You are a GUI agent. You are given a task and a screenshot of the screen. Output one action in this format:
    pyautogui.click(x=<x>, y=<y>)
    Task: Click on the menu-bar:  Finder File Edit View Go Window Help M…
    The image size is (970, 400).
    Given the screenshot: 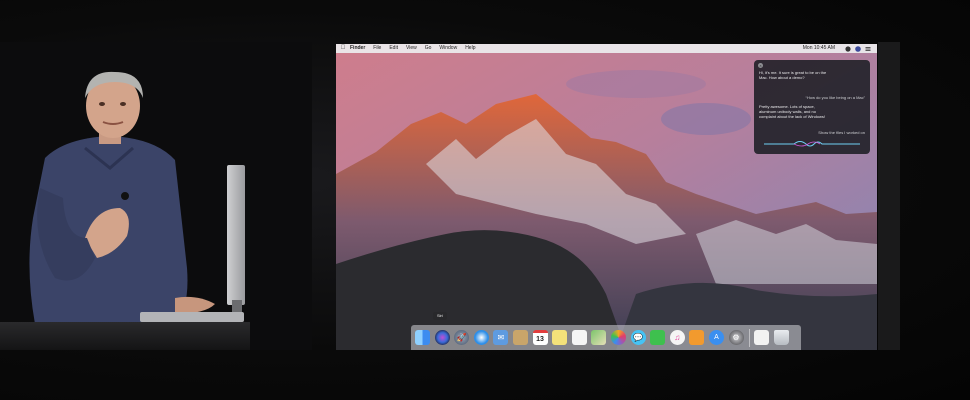 What is the action you would take?
    pyautogui.click(x=606, y=48)
    